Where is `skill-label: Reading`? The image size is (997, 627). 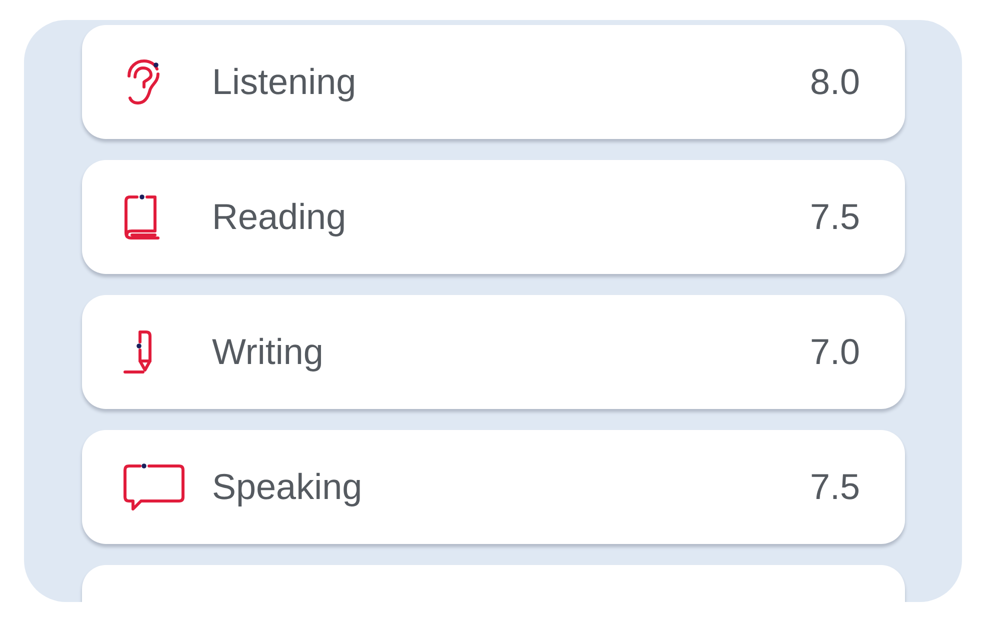 skill-label: Reading is located at coordinates (280, 217).